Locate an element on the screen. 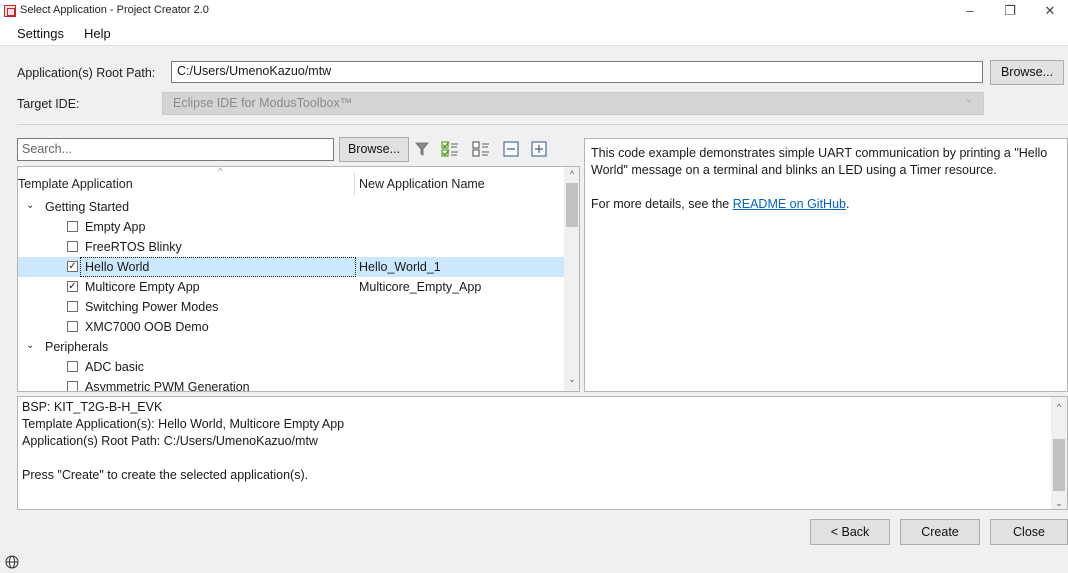 The height and width of the screenshot is (573, 1068). root-path-input: C:/Users/UmenoKazuo/mtw is located at coordinates (577, 72).